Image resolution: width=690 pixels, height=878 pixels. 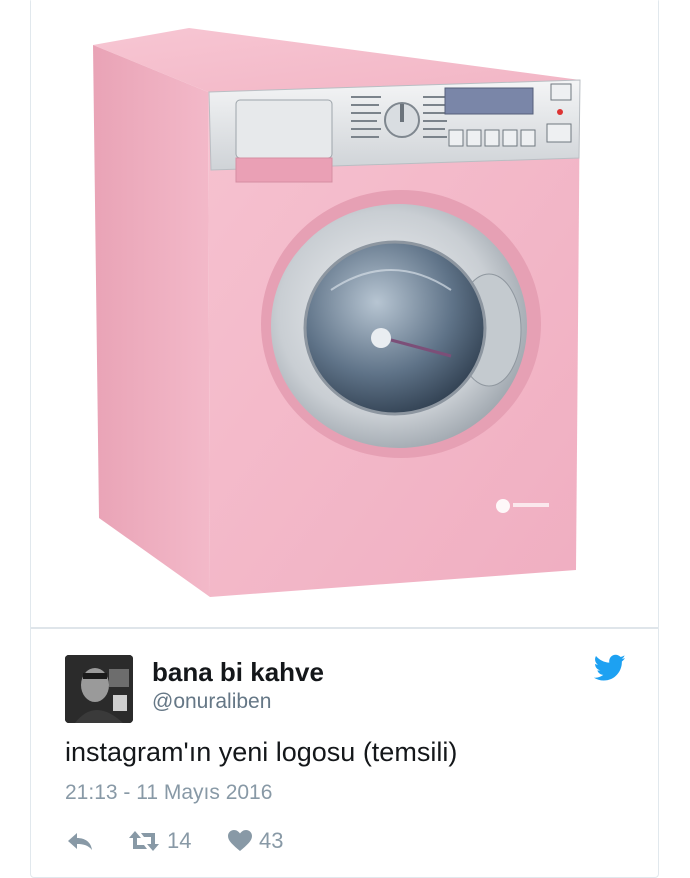 I want to click on tweet-actions: 14 43, so click(x=265, y=841).